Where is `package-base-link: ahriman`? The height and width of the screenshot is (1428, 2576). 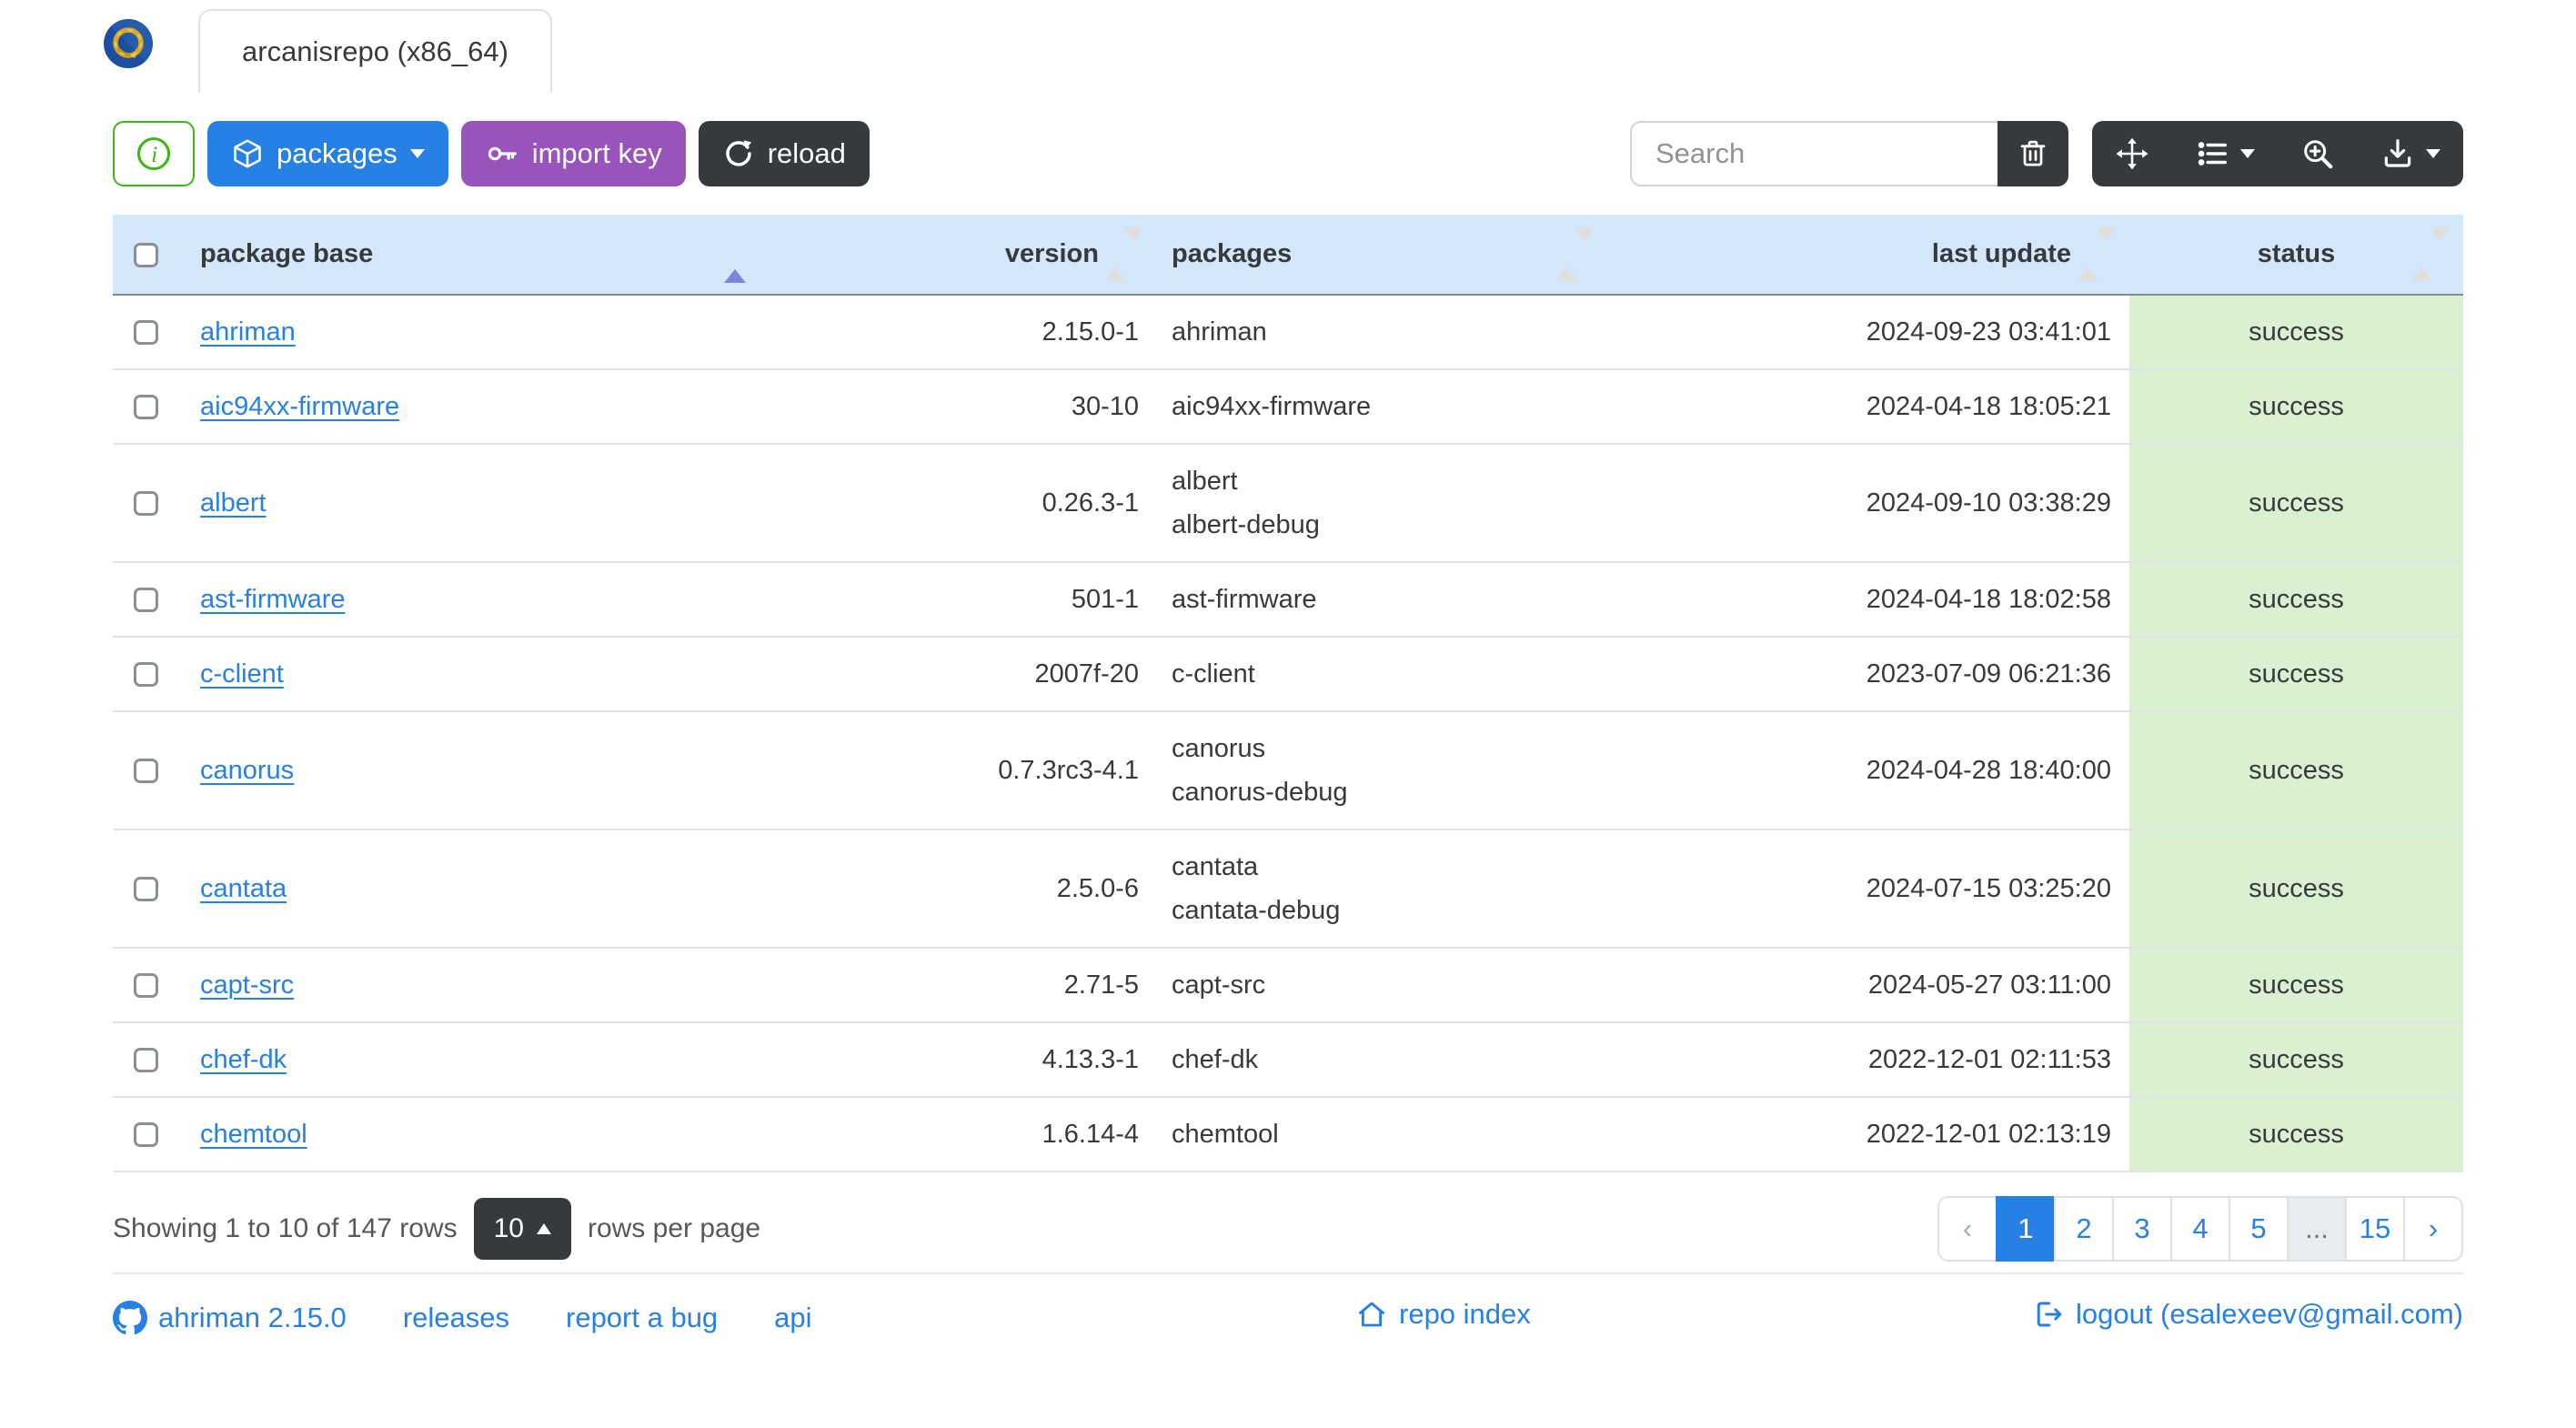
package-base-link: ahriman is located at coordinates (248, 332).